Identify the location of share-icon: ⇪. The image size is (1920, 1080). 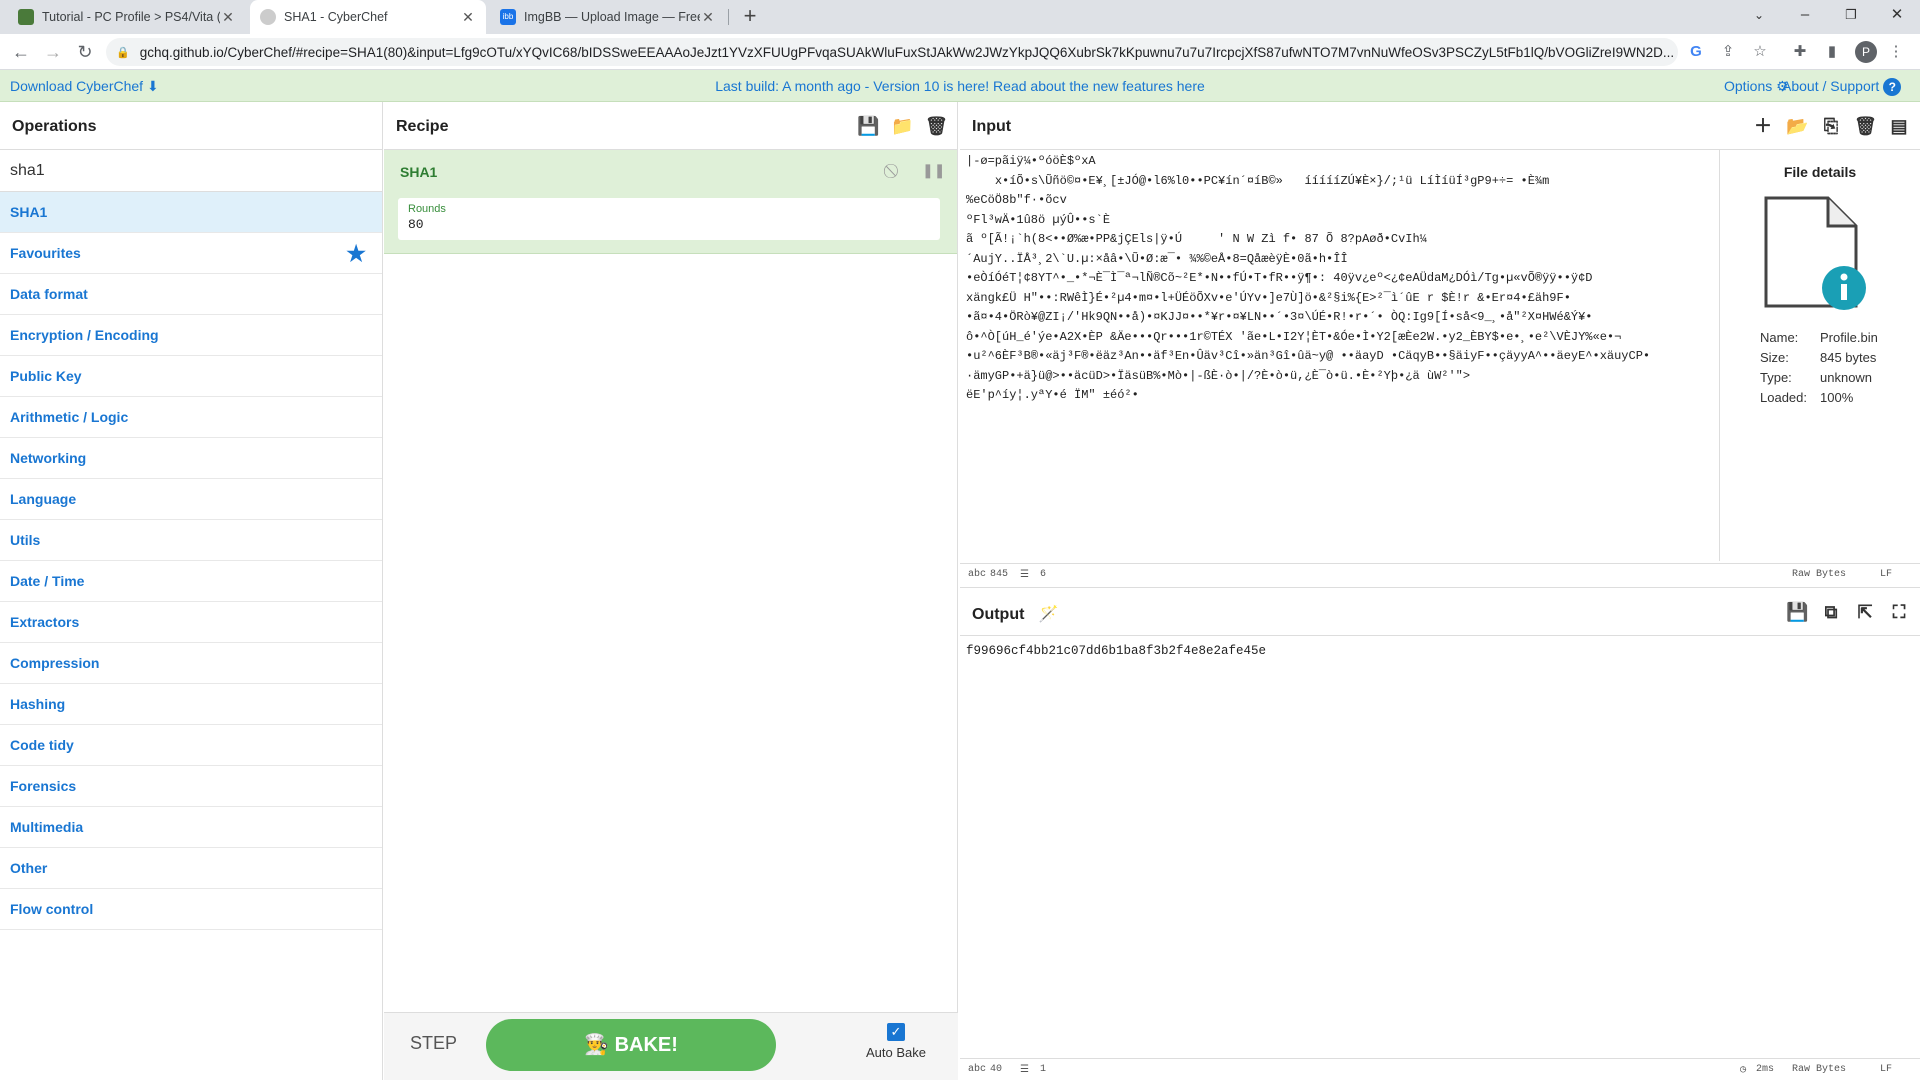
(1728, 52).